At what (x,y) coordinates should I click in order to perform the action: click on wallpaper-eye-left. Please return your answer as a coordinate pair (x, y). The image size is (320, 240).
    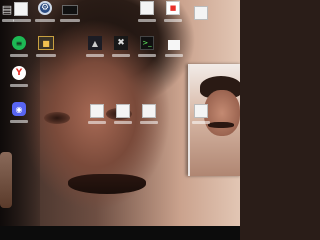
    Looking at the image, I should click on (57, 118).